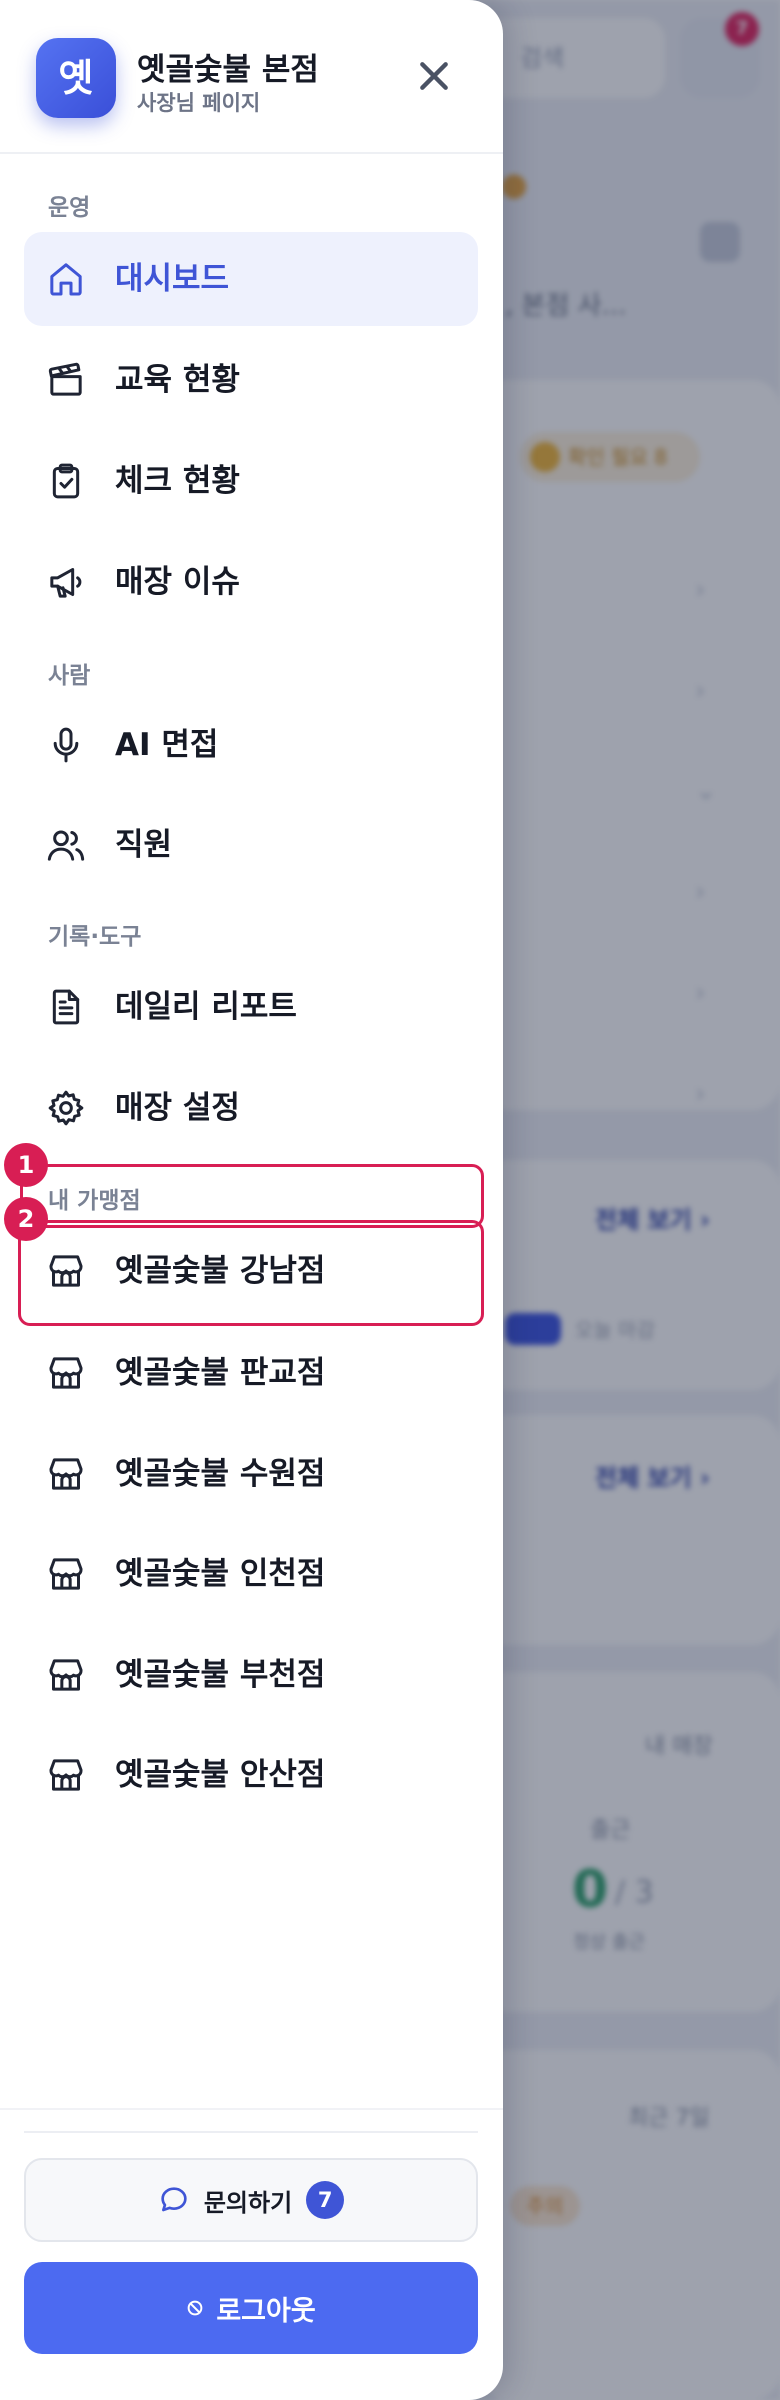 This screenshot has width=780, height=2400. What do you see at coordinates (66, 481) in the screenshot?
I see `clipboard-check-icon` at bounding box center [66, 481].